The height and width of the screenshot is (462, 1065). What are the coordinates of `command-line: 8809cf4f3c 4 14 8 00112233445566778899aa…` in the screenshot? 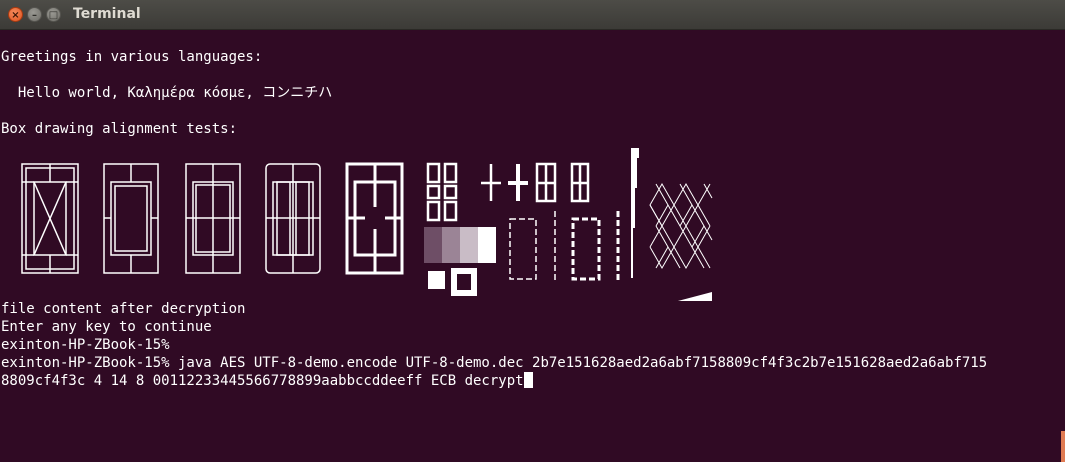 It's located at (267, 381).